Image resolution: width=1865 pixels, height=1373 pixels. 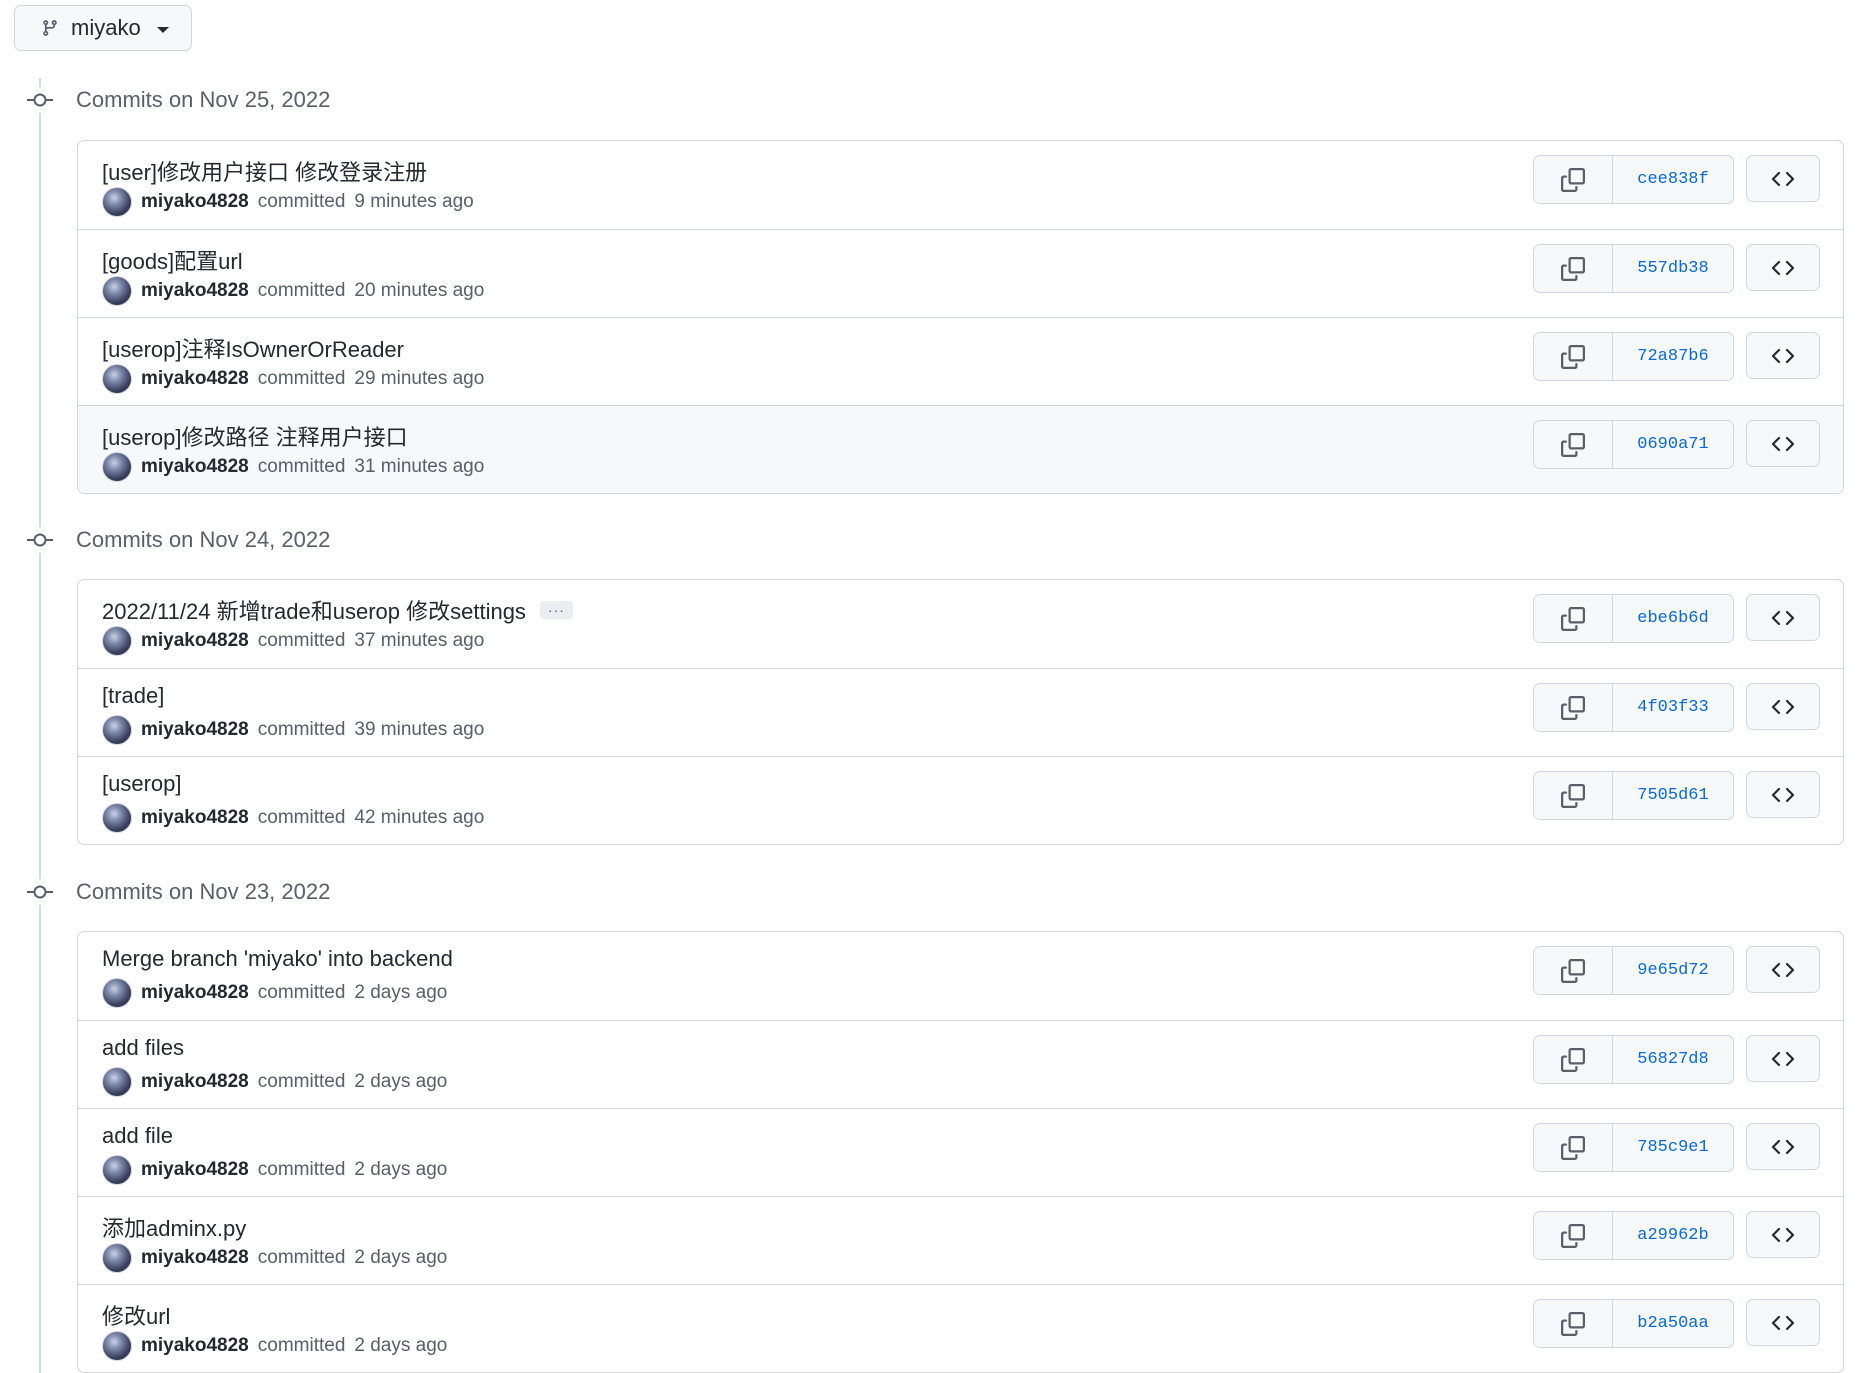 What do you see at coordinates (143, 1048) in the screenshot?
I see `commit-message-link: add files` at bounding box center [143, 1048].